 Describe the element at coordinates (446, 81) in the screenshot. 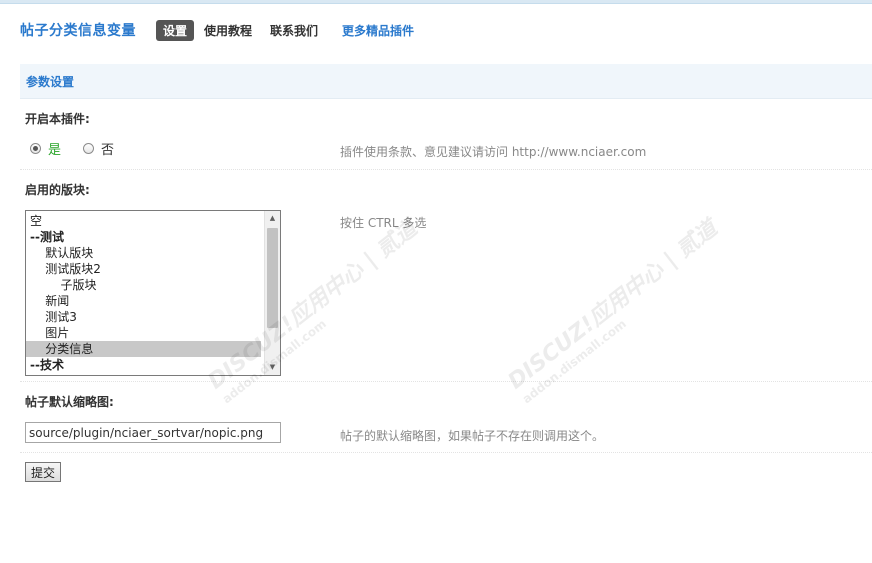

I see `section-header: 参数设置` at that location.